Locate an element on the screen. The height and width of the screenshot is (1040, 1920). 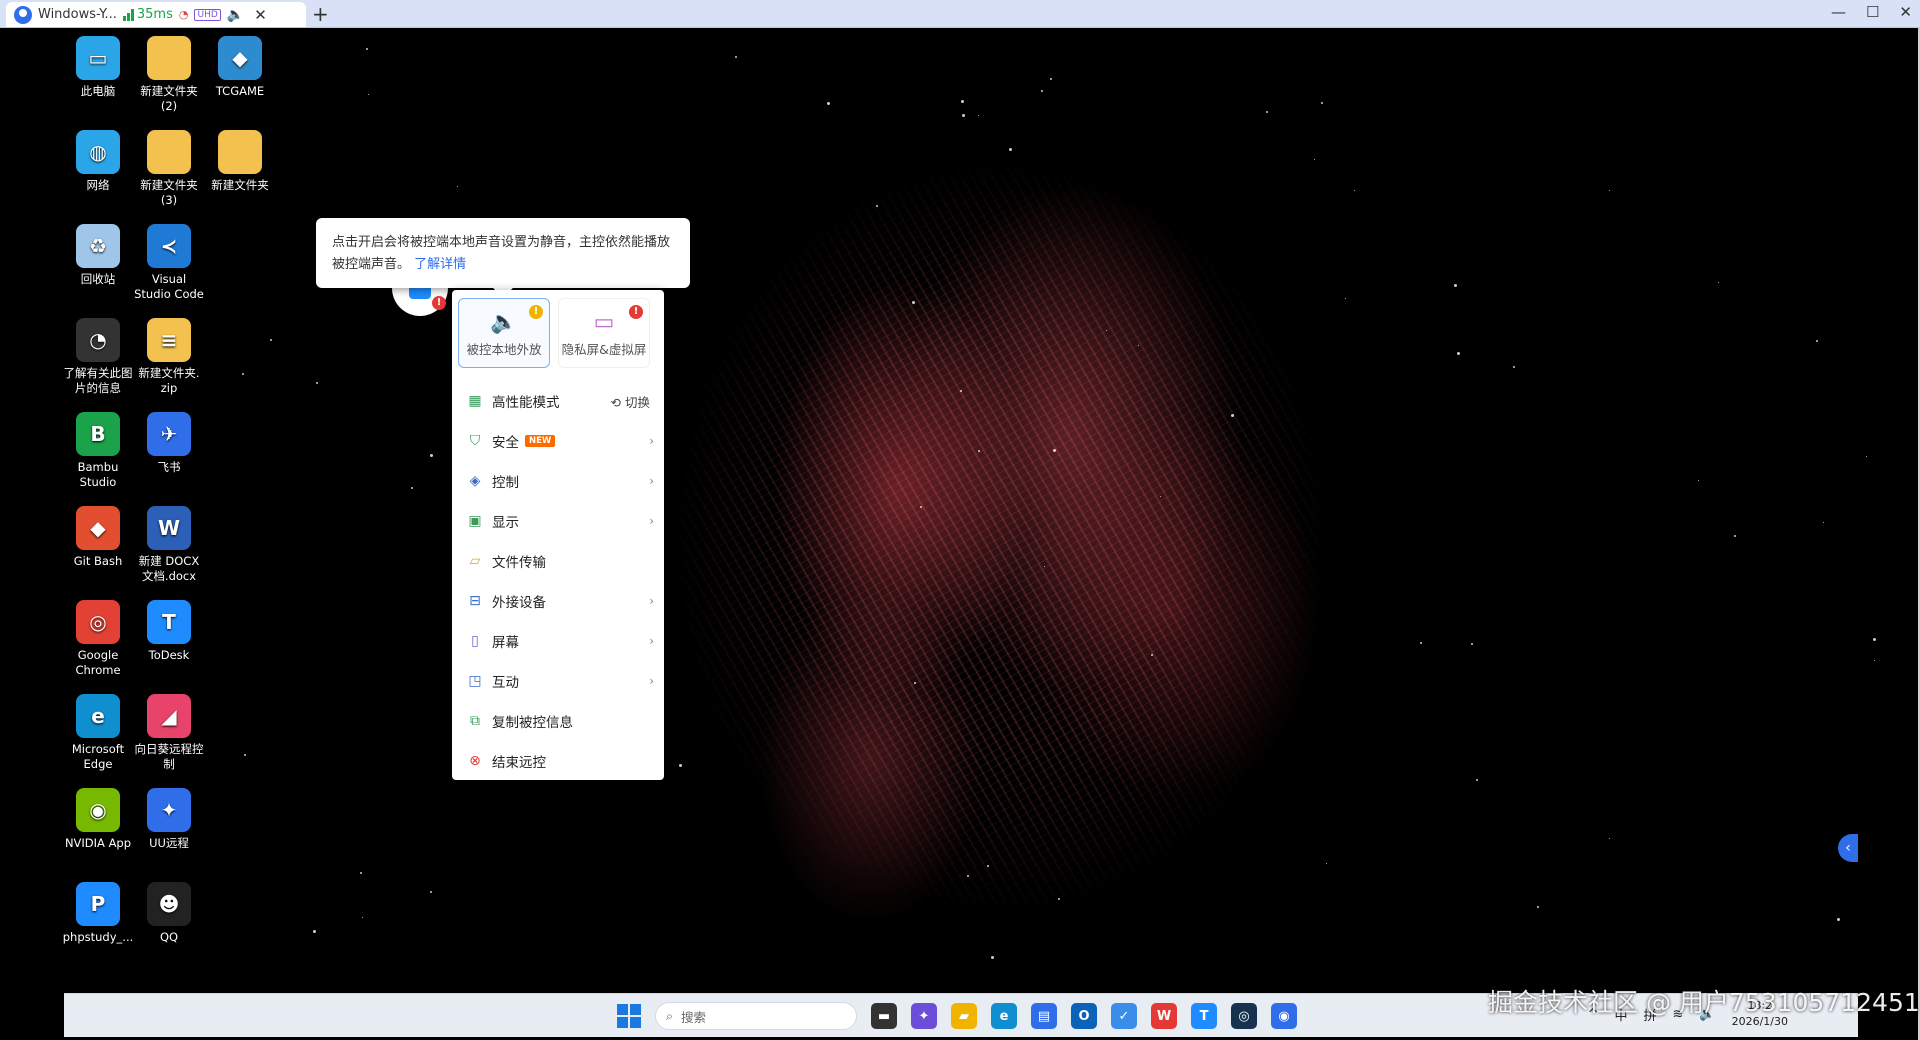
remote-session-tab: Windows-Y... 35ms ◔ UHD 🔈 ✕ is located at coordinates (156, 14).